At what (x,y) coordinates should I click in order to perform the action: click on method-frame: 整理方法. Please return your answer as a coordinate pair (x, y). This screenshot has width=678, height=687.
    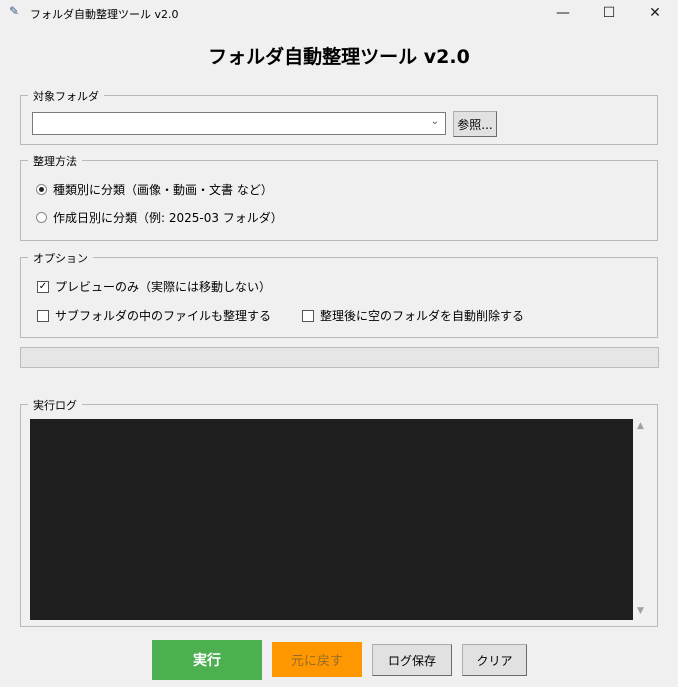
    Looking at the image, I should click on (339, 197).